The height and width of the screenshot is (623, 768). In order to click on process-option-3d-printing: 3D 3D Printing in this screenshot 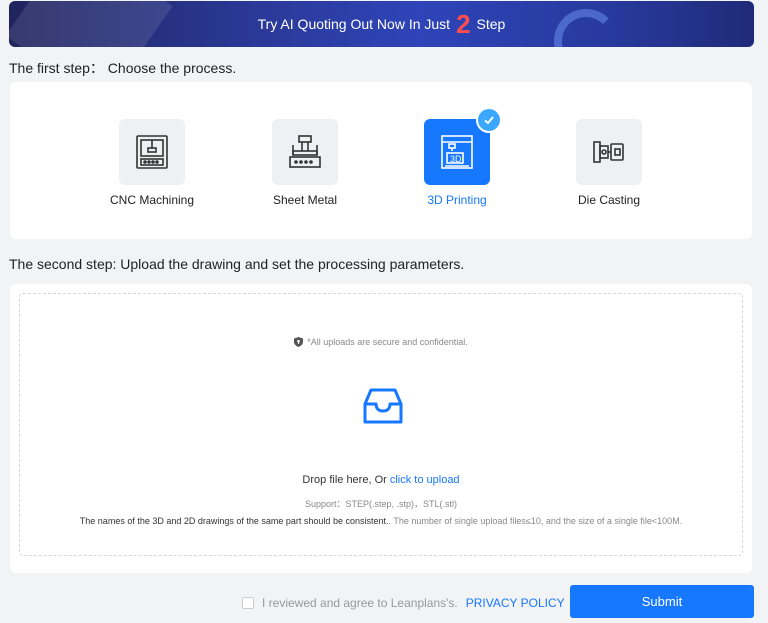, I will do `click(457, 157)`.